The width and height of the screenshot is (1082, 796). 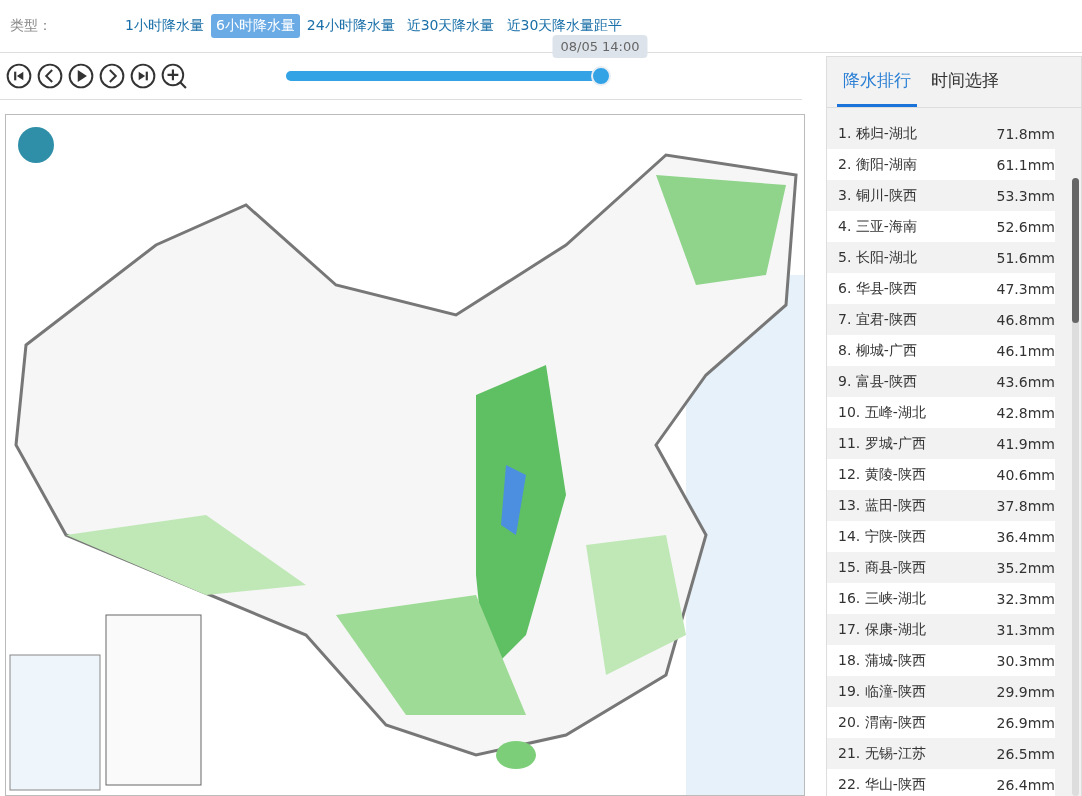 What do you see at coordinates (450, 26) in the screenshot?
I see `type-option: 近30天降水量` at bounding box center [450, 26].